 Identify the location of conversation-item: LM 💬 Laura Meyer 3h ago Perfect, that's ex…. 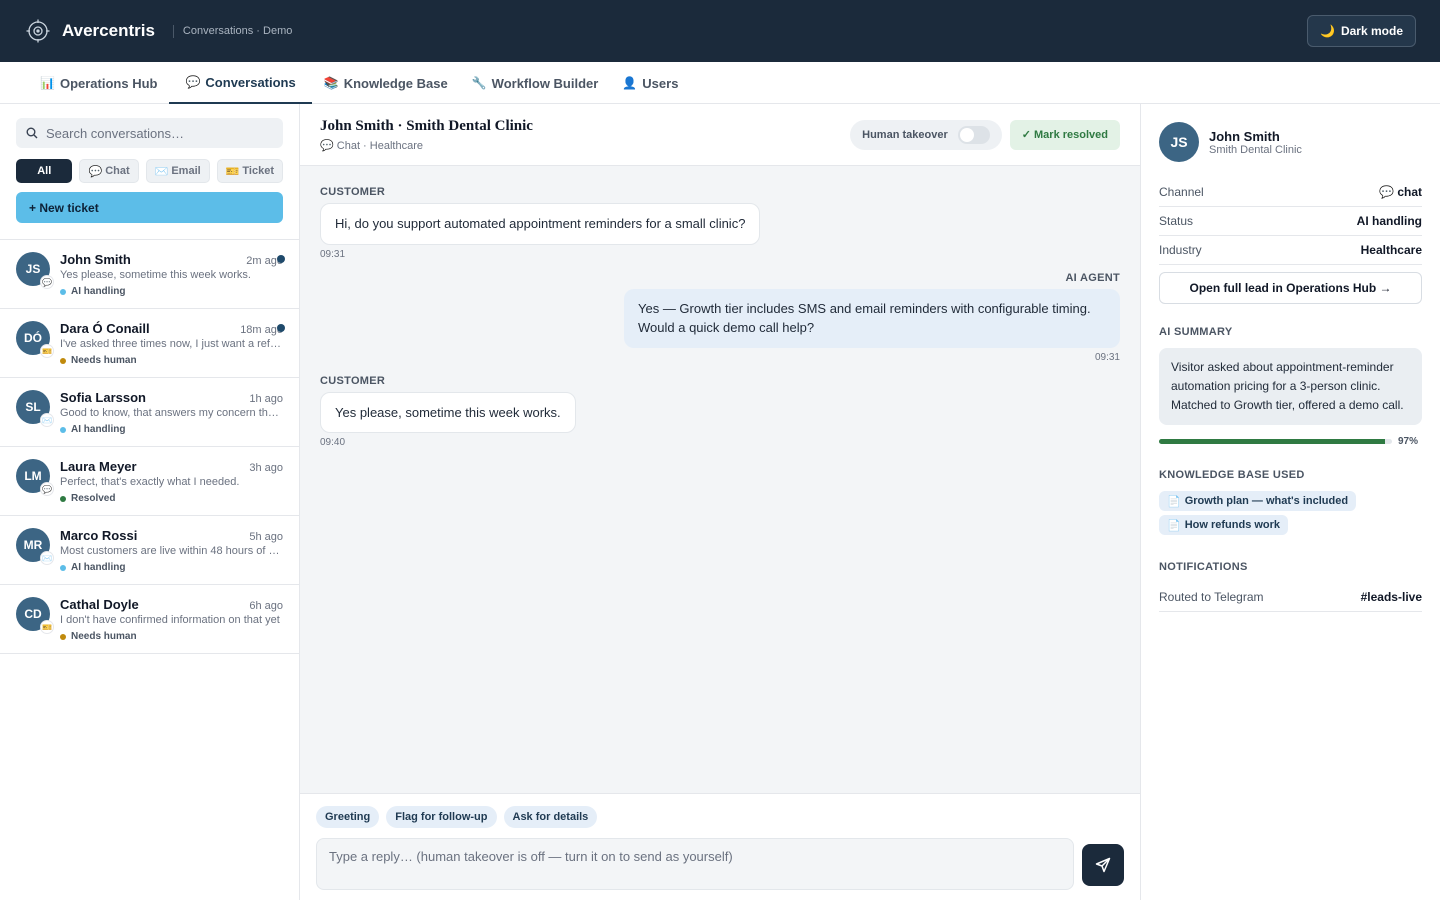
(149, 481).